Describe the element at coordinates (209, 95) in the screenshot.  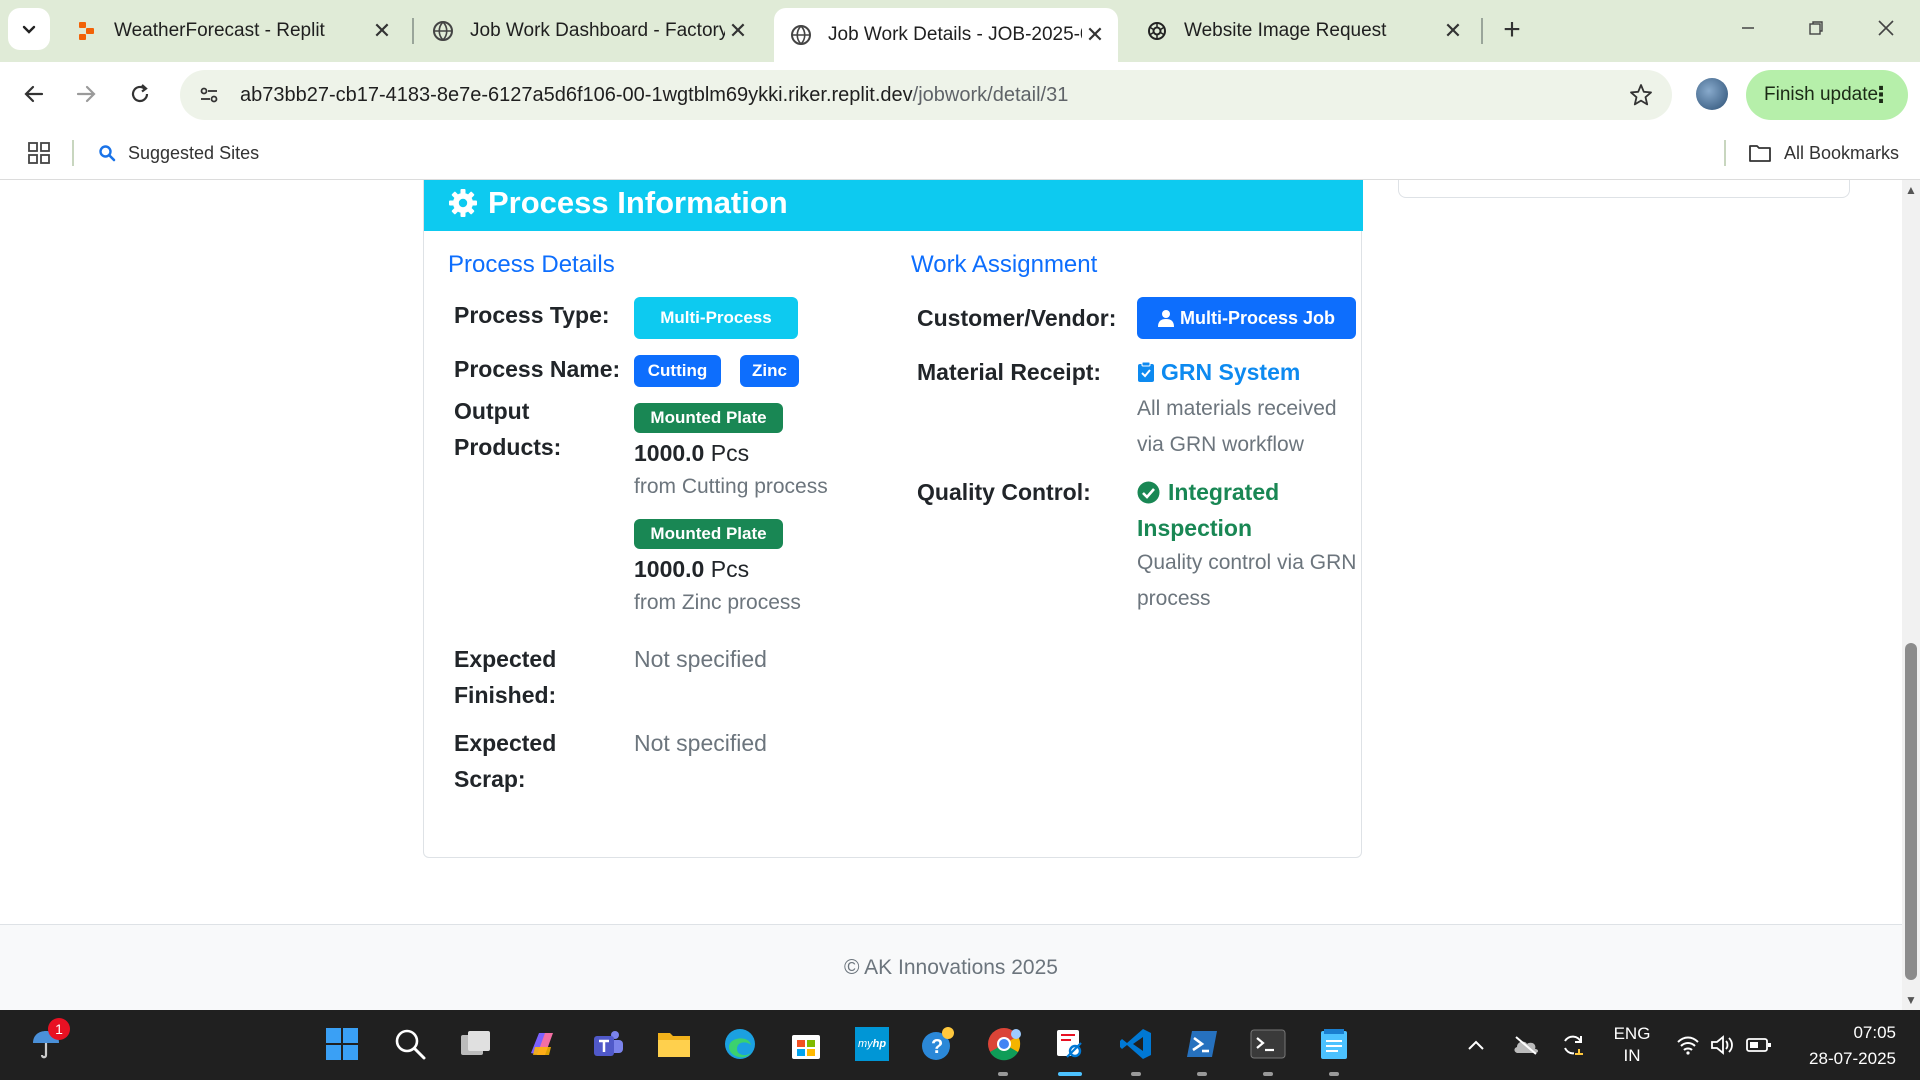
I see `site-settings-icon` at that location.